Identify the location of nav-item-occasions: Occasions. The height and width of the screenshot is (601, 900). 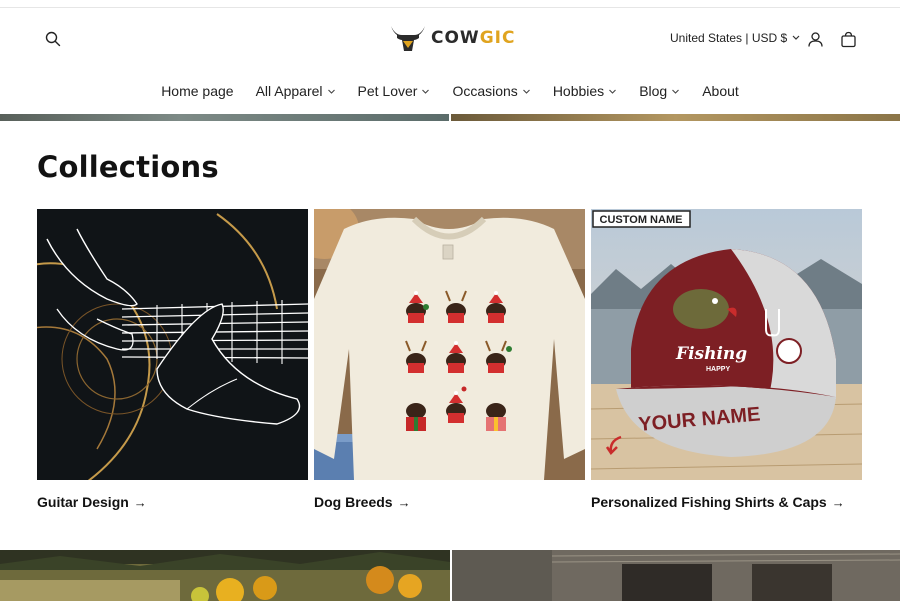
(491, 91).